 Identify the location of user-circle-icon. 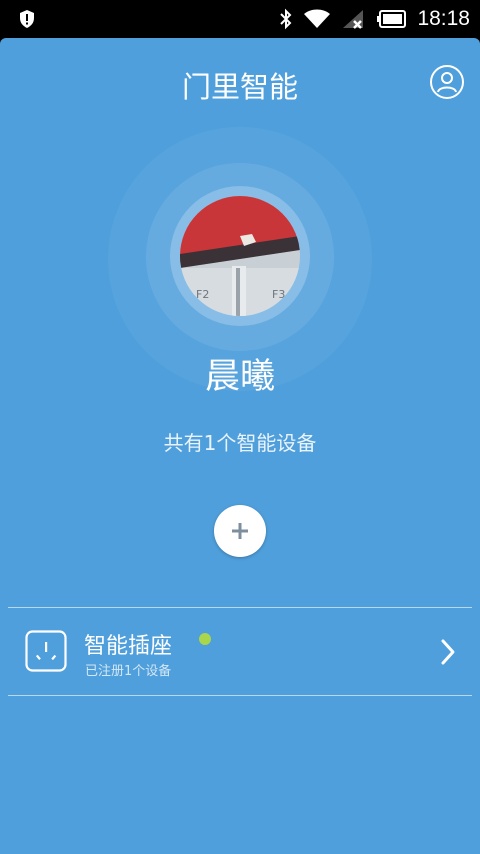
(447, 82).